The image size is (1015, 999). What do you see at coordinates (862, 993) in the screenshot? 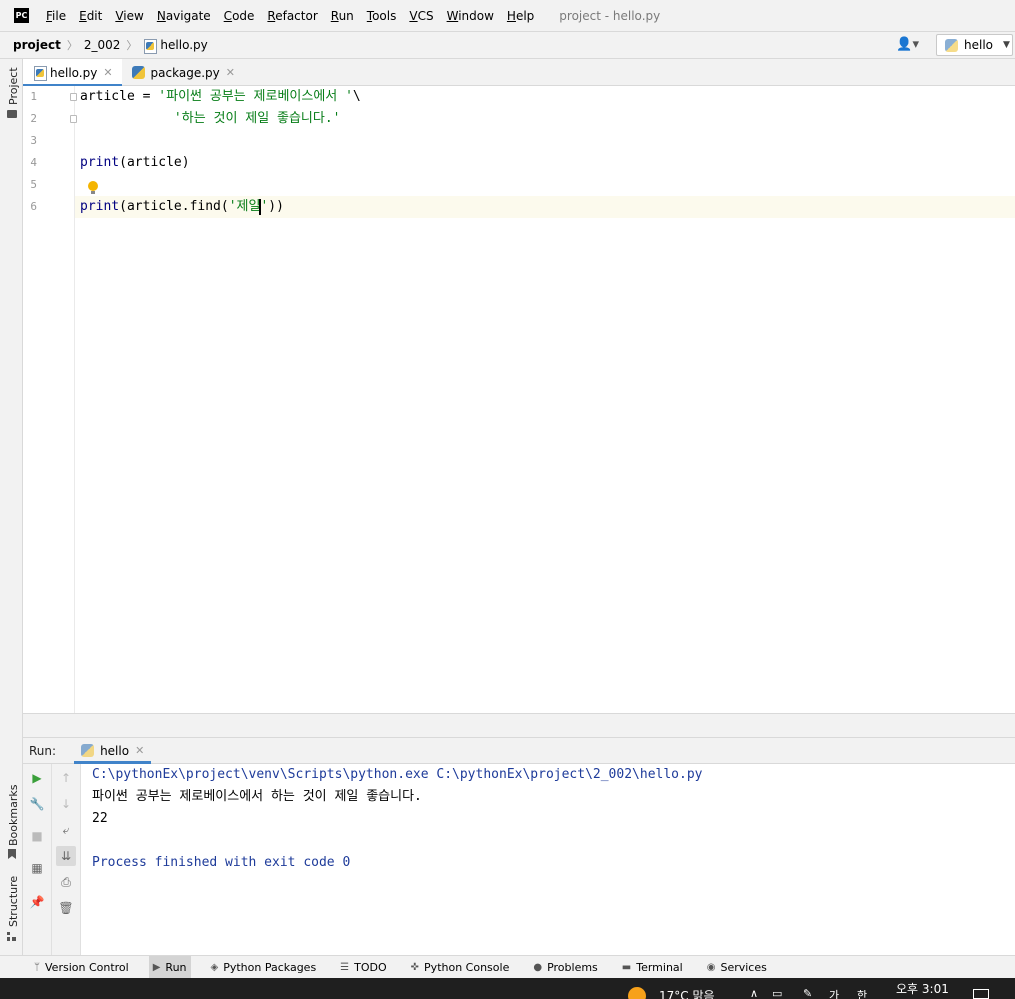
I see `ime-hangul: 한` at bounding box center [862, 993].